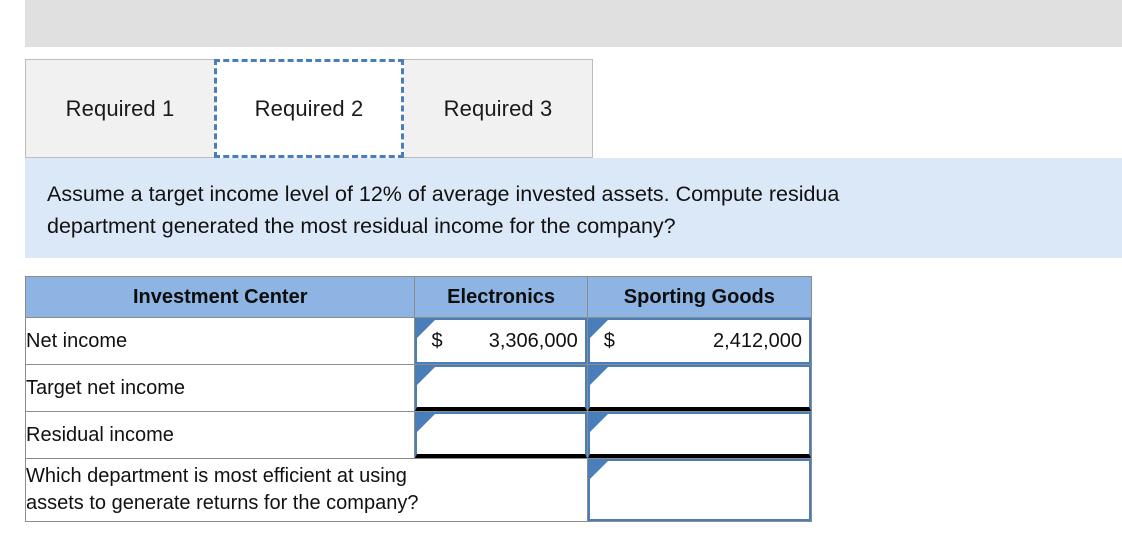 This screenshot has height=542, width=1122. What do you see at coordinates (220, 435) in the screenshot?
I see `row-label-residual-income: Residual income` at bounding box center [220, 435].